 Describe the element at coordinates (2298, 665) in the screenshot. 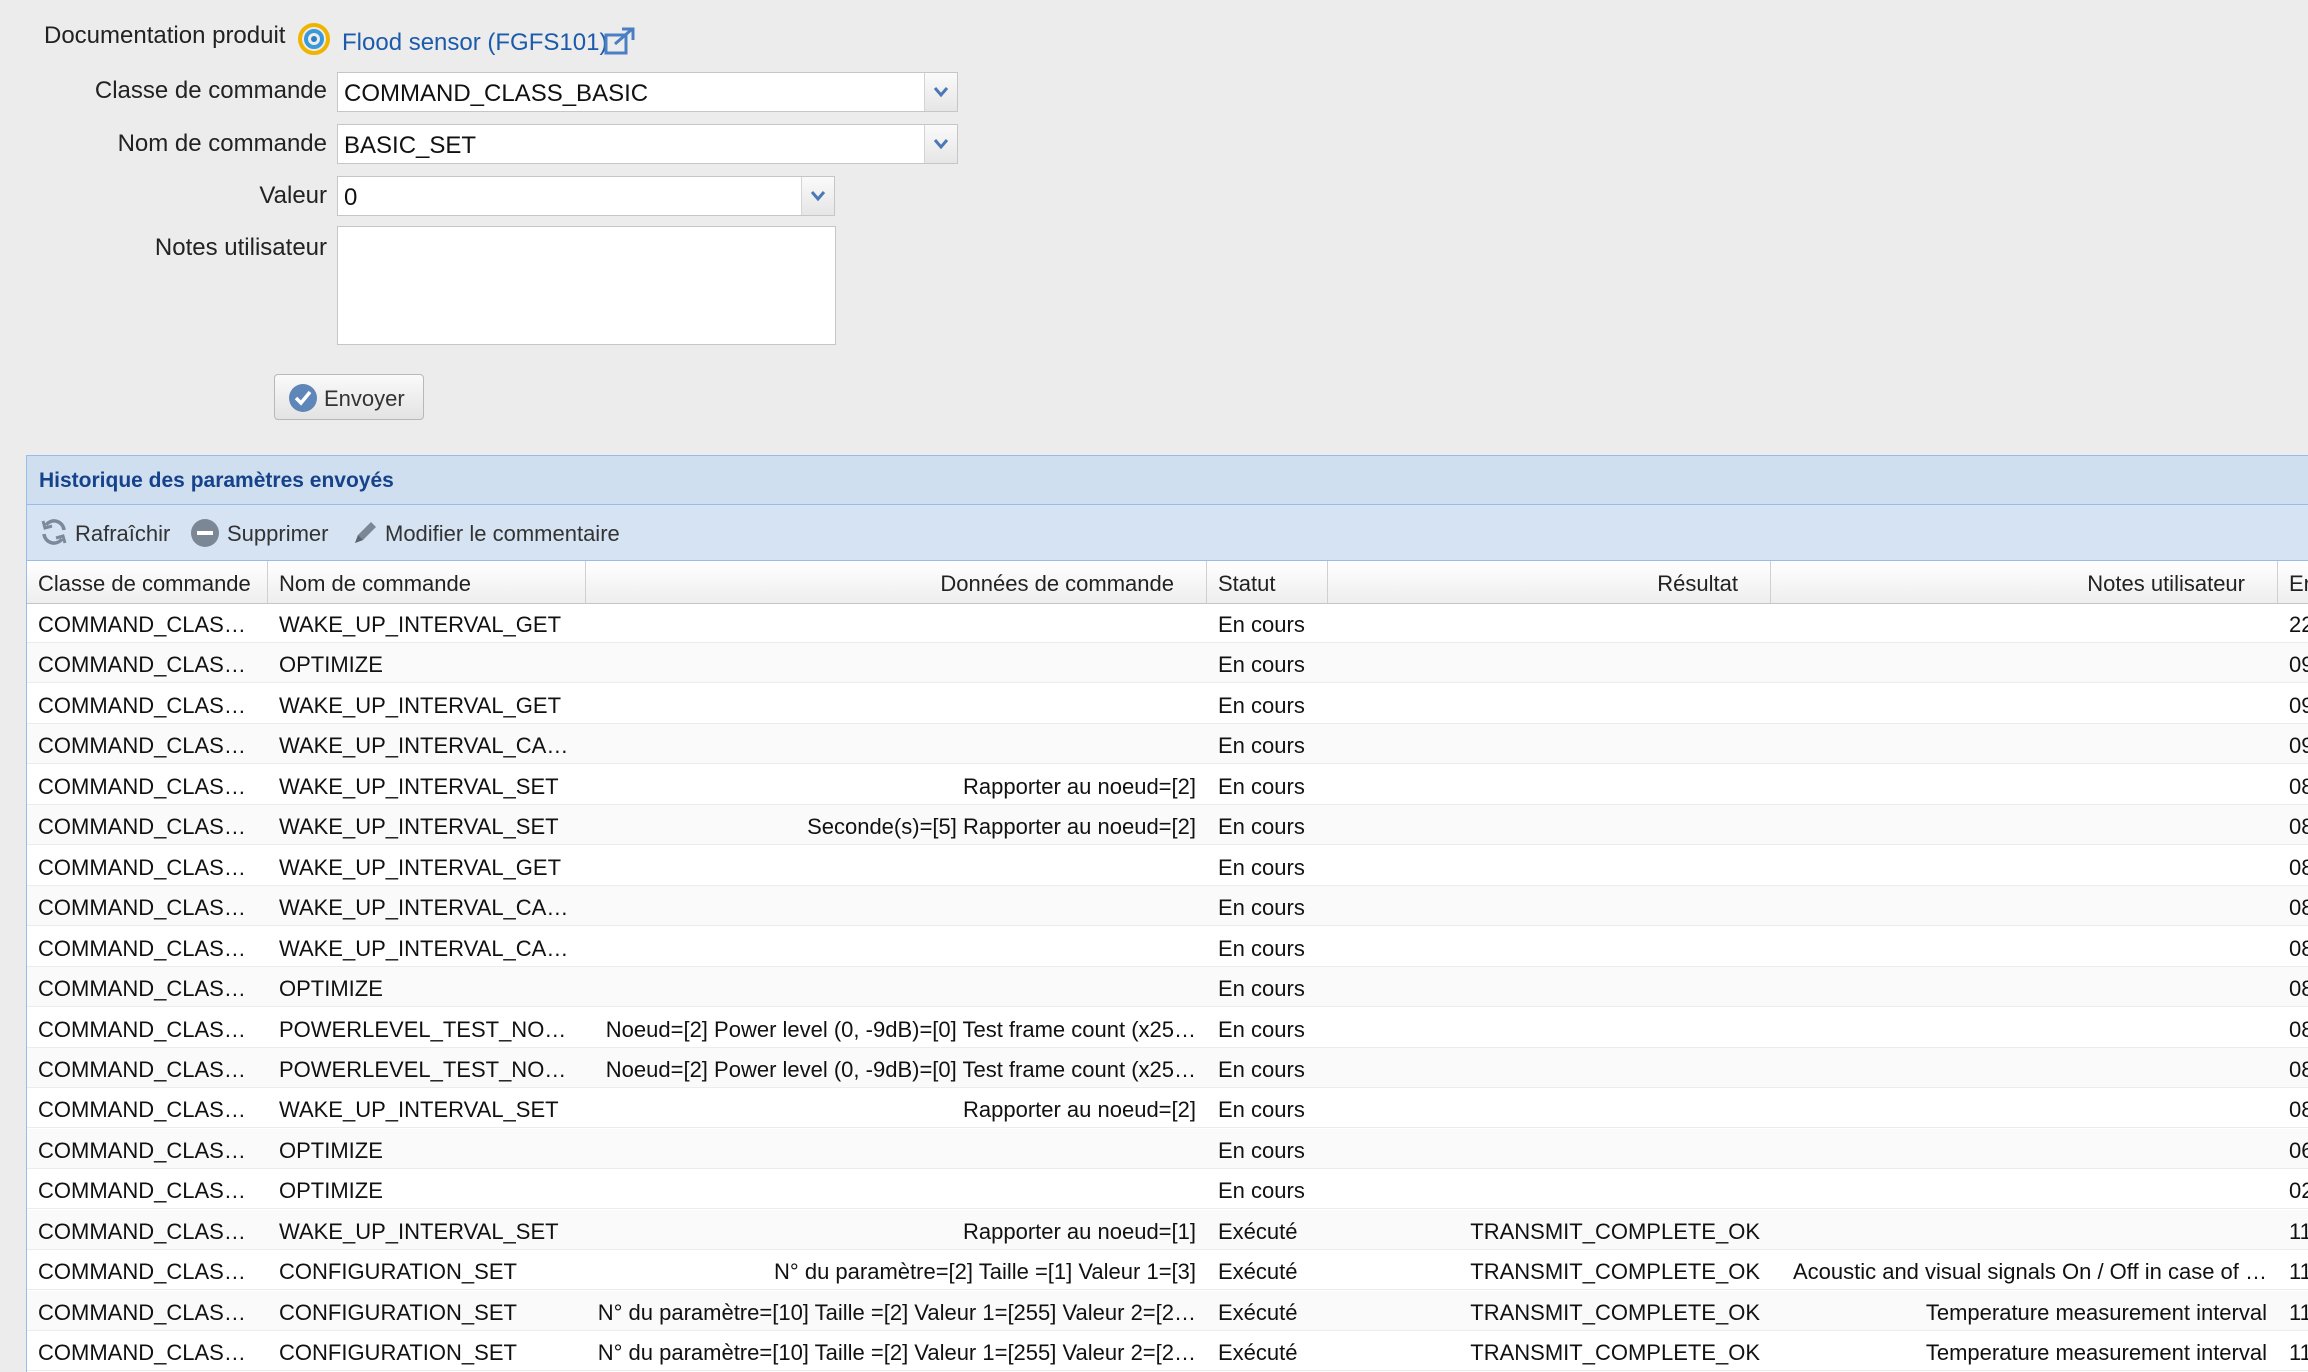

I see `cell-date: 09/` at that location.